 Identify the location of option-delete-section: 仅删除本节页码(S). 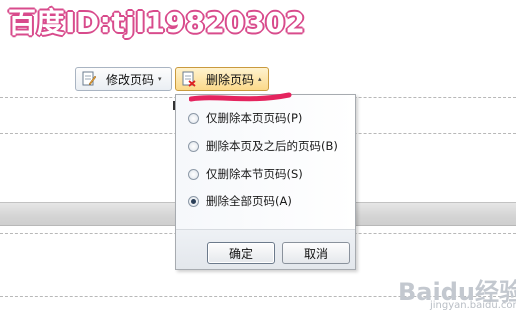
(245, 174).